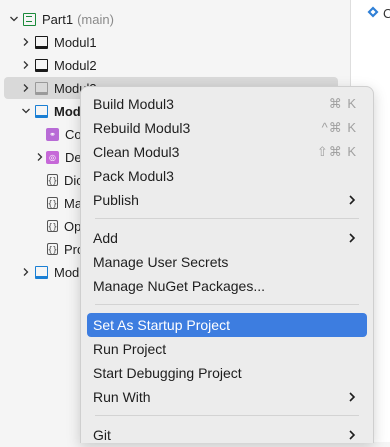 Image resolution: width=390 pixels, height=447 pixels. I want to click on menu-item-set-startup: Set As Startup Project, so click(227, 325).